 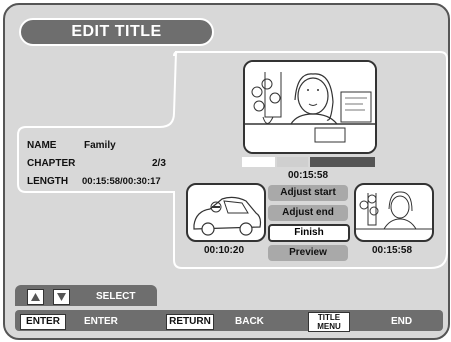 I want to click on preview-button: Preview, so click(x=308, y=253).